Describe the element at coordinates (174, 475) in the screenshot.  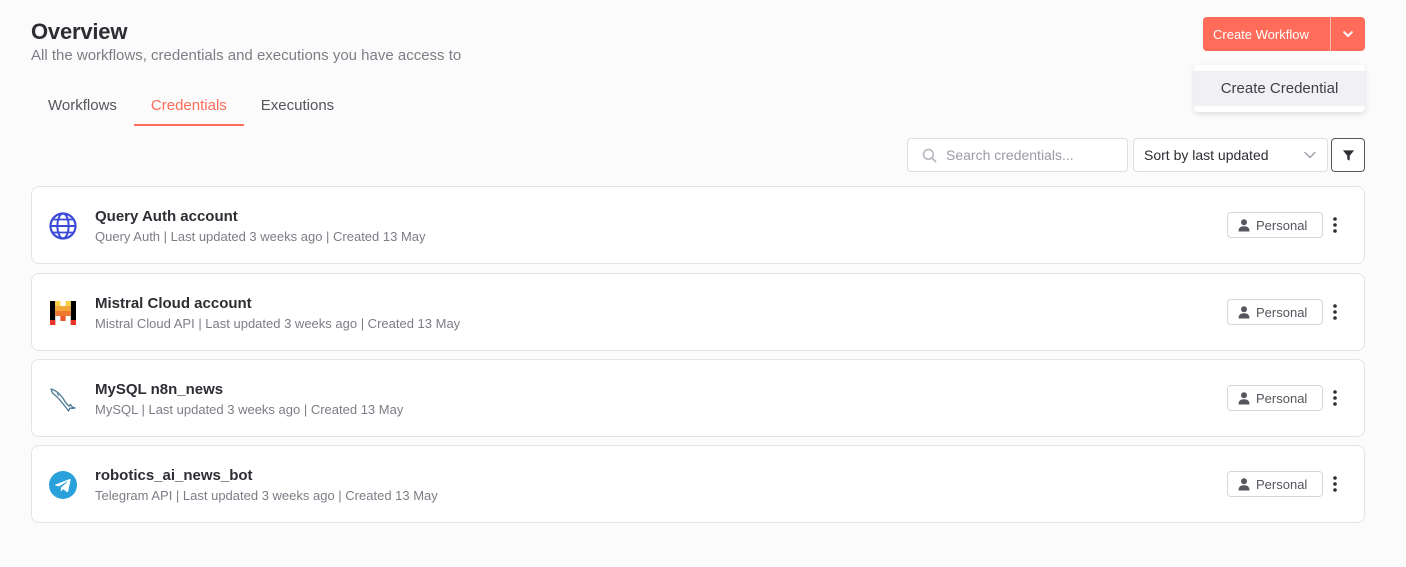
I see `credential-title: robotics_ai_news_bot` at that location.